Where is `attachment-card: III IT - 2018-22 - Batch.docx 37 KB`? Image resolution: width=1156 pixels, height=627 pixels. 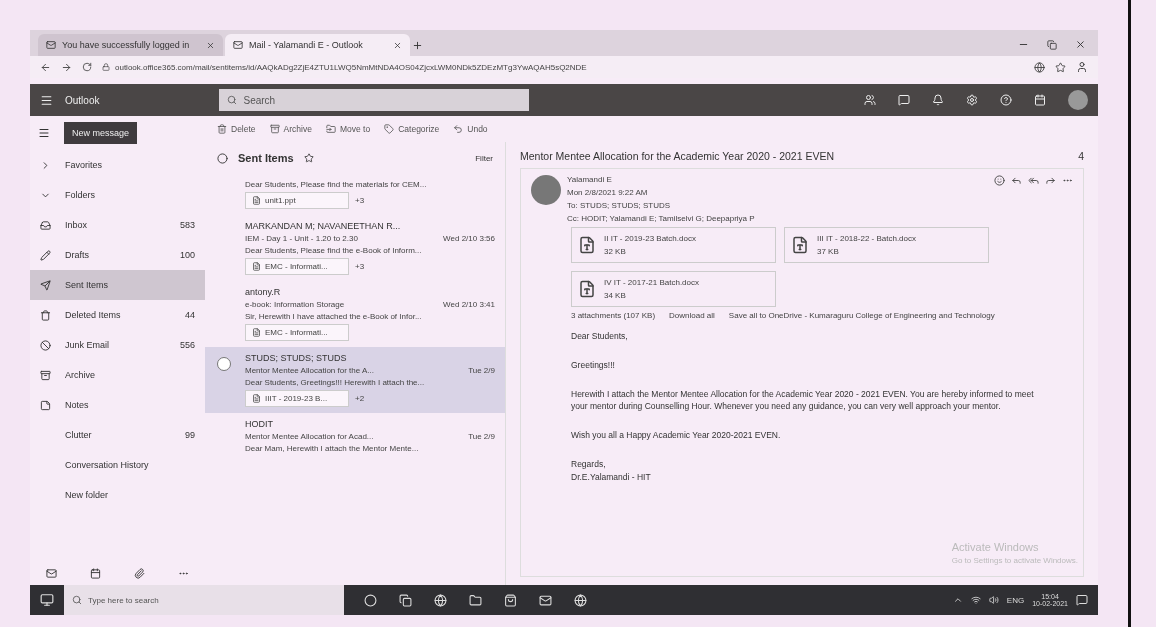
attachment-card: III IT - 2018-22 - Batch.docx 37 KB is located at coordinates (886, 245).